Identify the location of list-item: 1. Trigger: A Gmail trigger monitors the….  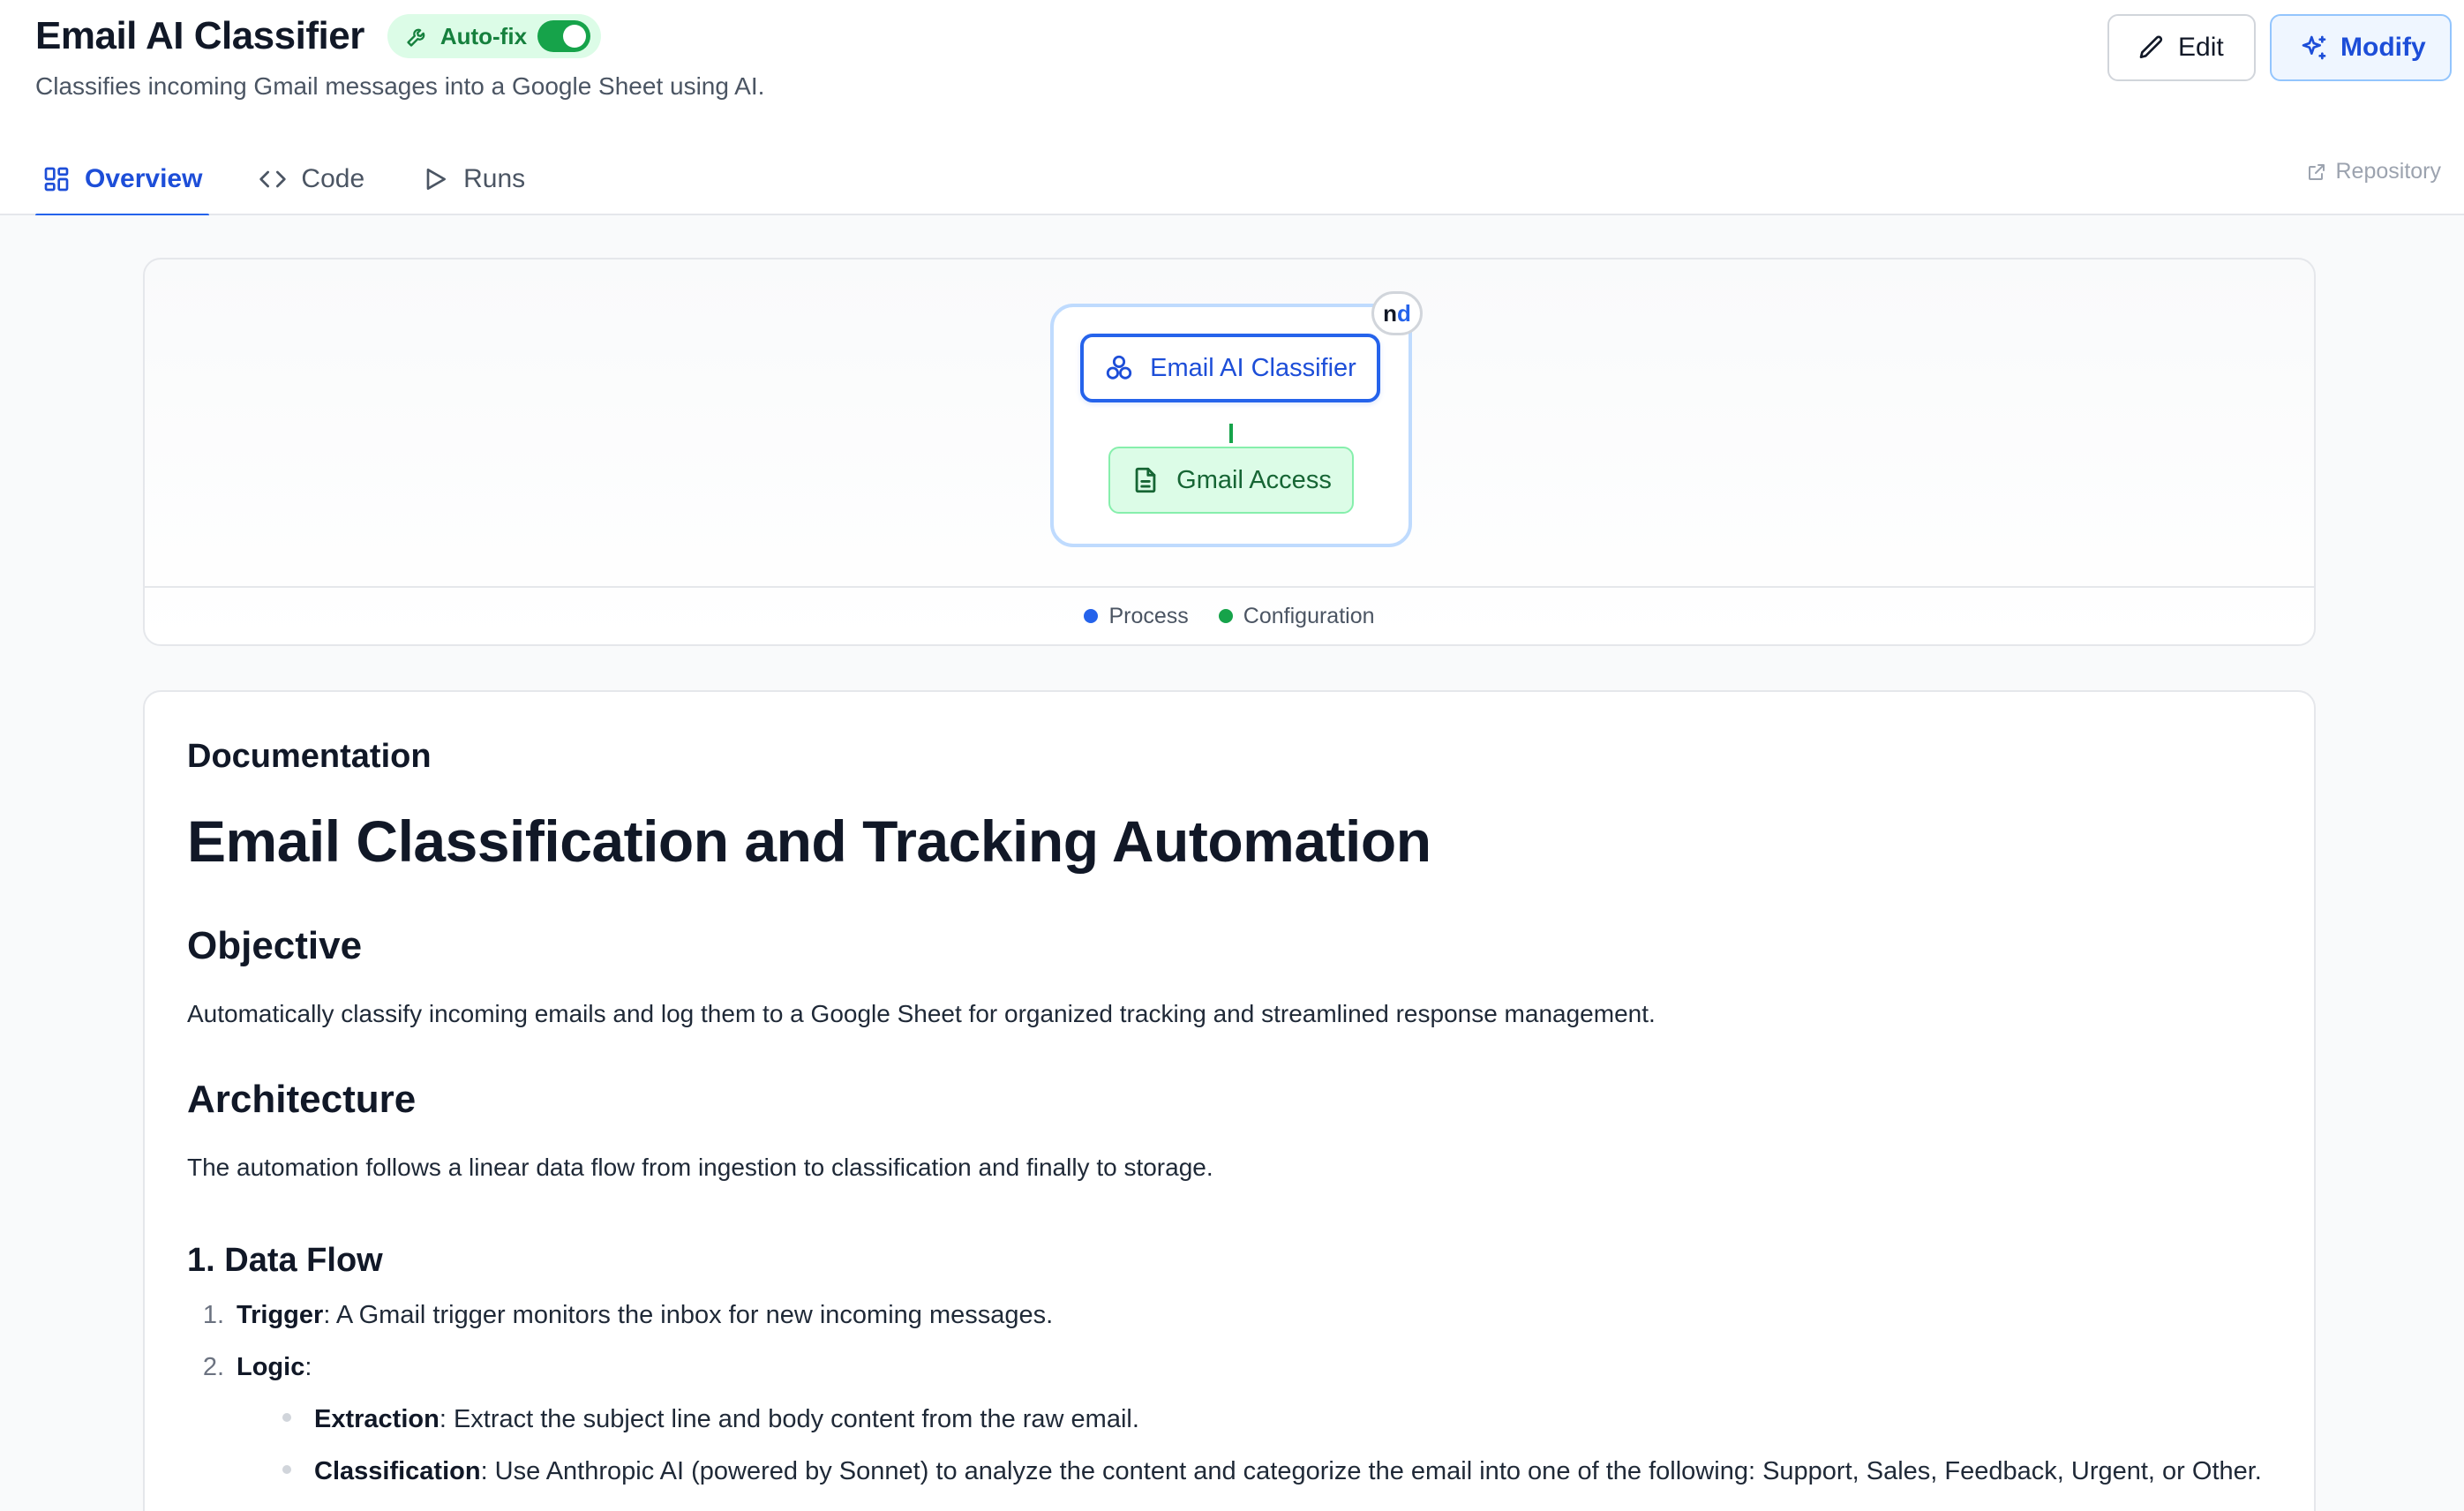
(1229, 1315).